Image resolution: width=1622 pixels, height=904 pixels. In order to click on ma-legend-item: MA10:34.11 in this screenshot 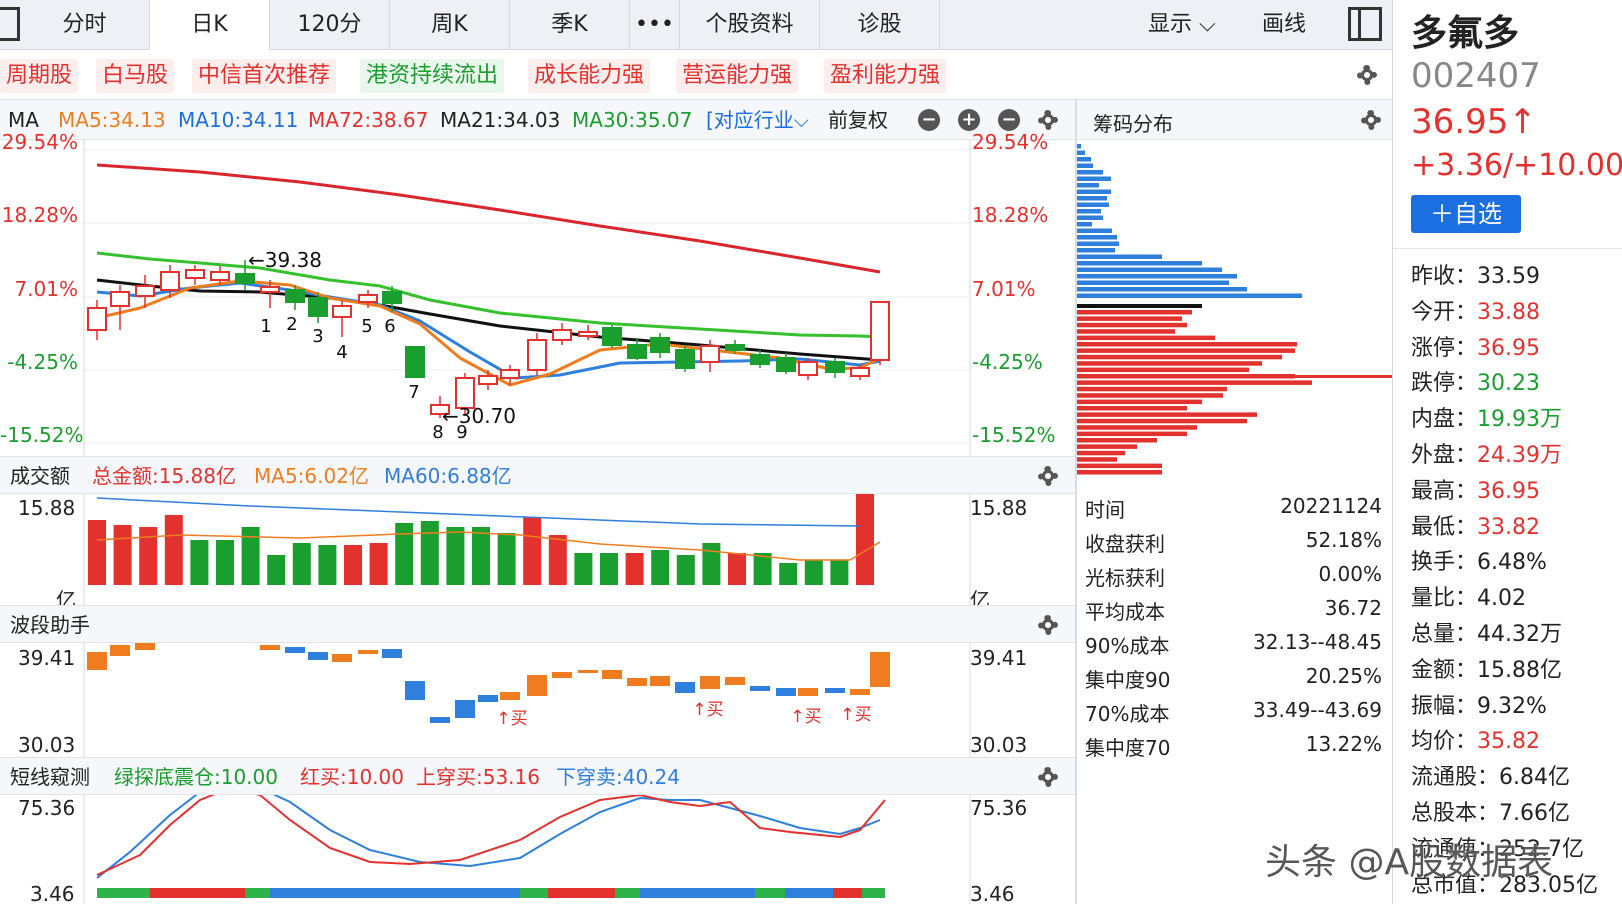, I will do `click(238, 120)`.